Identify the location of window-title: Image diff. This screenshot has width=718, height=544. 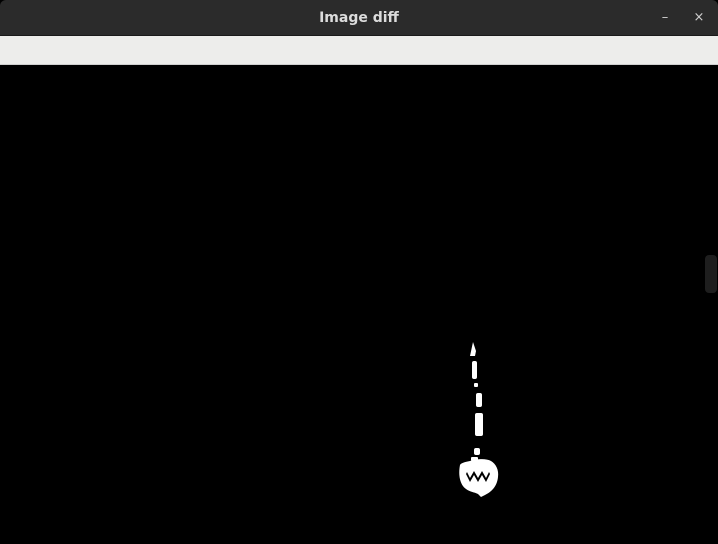
(359, 18).